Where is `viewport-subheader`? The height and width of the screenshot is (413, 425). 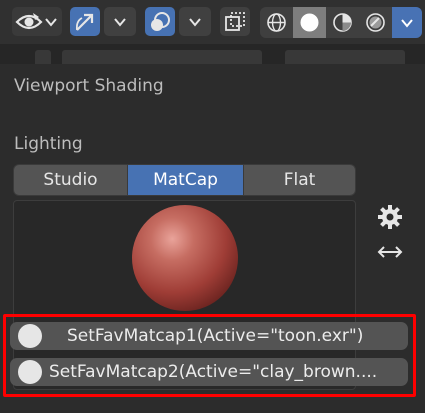
viewport-subheader is located at coordinates (212, 54).